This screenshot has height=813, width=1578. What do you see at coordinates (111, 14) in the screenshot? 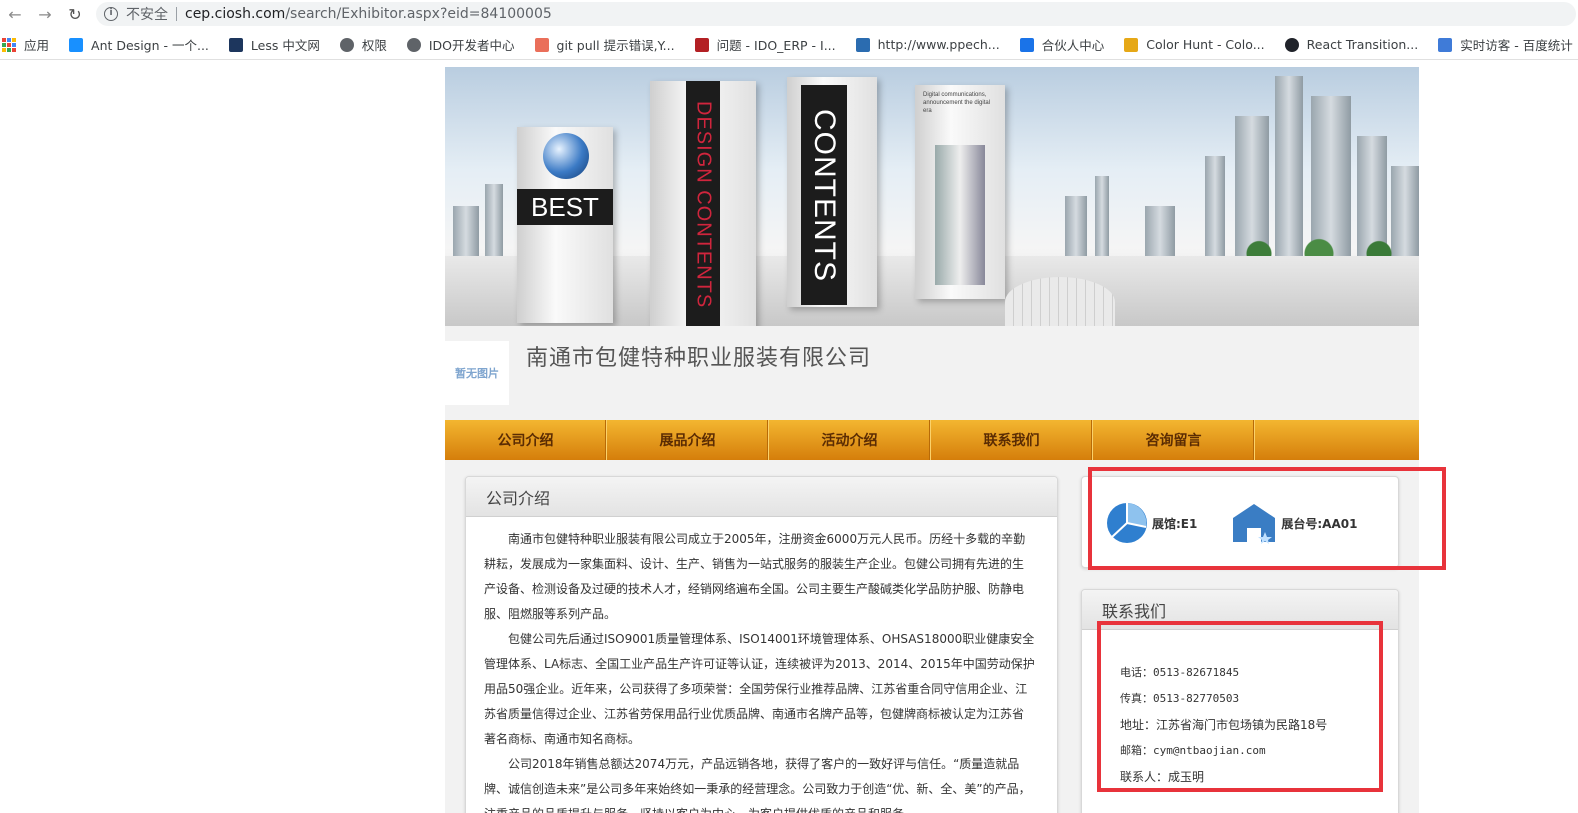
I see `info-icon: i` at bounding box center [111, 14].